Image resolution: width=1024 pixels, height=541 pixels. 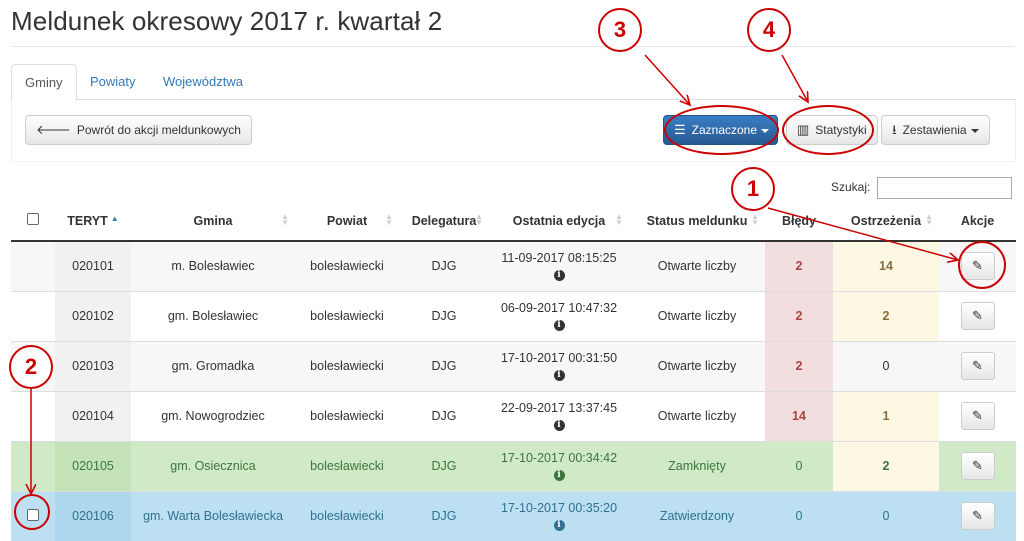 I want to click on reports-button-label: Zestawienia, so click(x=934, y=130).